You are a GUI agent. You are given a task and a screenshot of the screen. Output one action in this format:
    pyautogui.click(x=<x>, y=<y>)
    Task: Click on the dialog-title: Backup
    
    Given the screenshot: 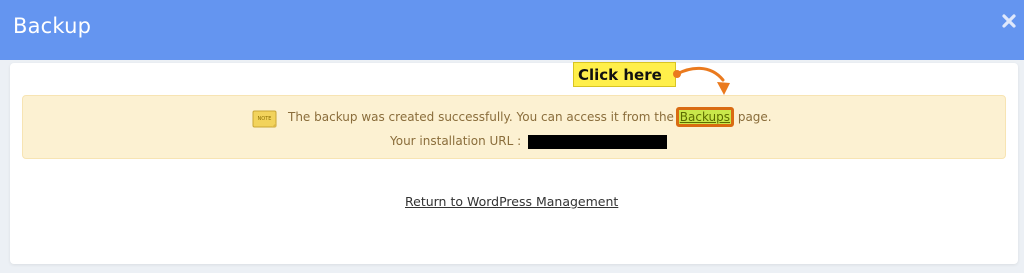 What is the action you would take?
    pyautogui.click(x=52, y=26)
    